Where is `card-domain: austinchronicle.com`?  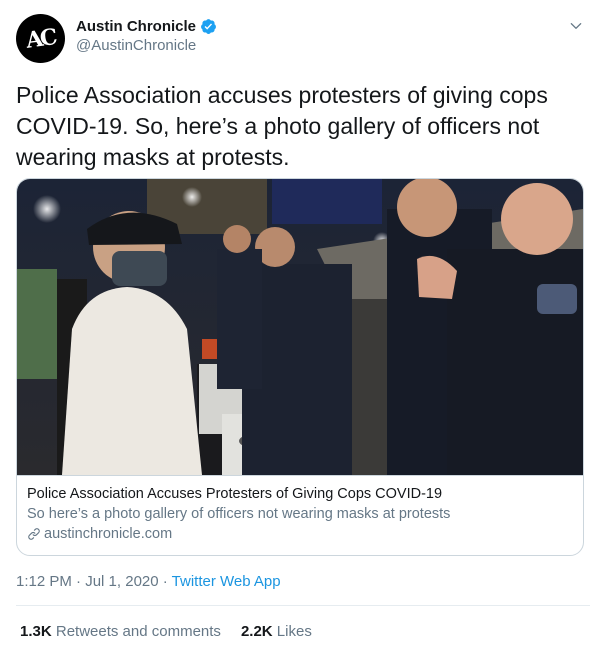 card-domain: austinchronicle.com is located at coordinates (108, 534).